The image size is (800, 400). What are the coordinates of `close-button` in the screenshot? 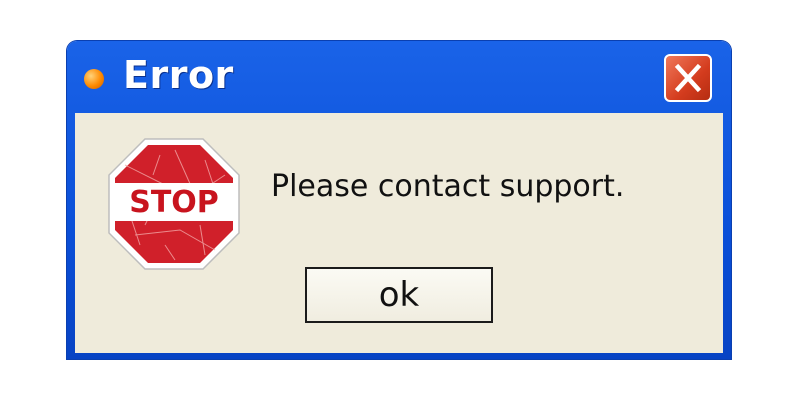 It's located at (688, 78).